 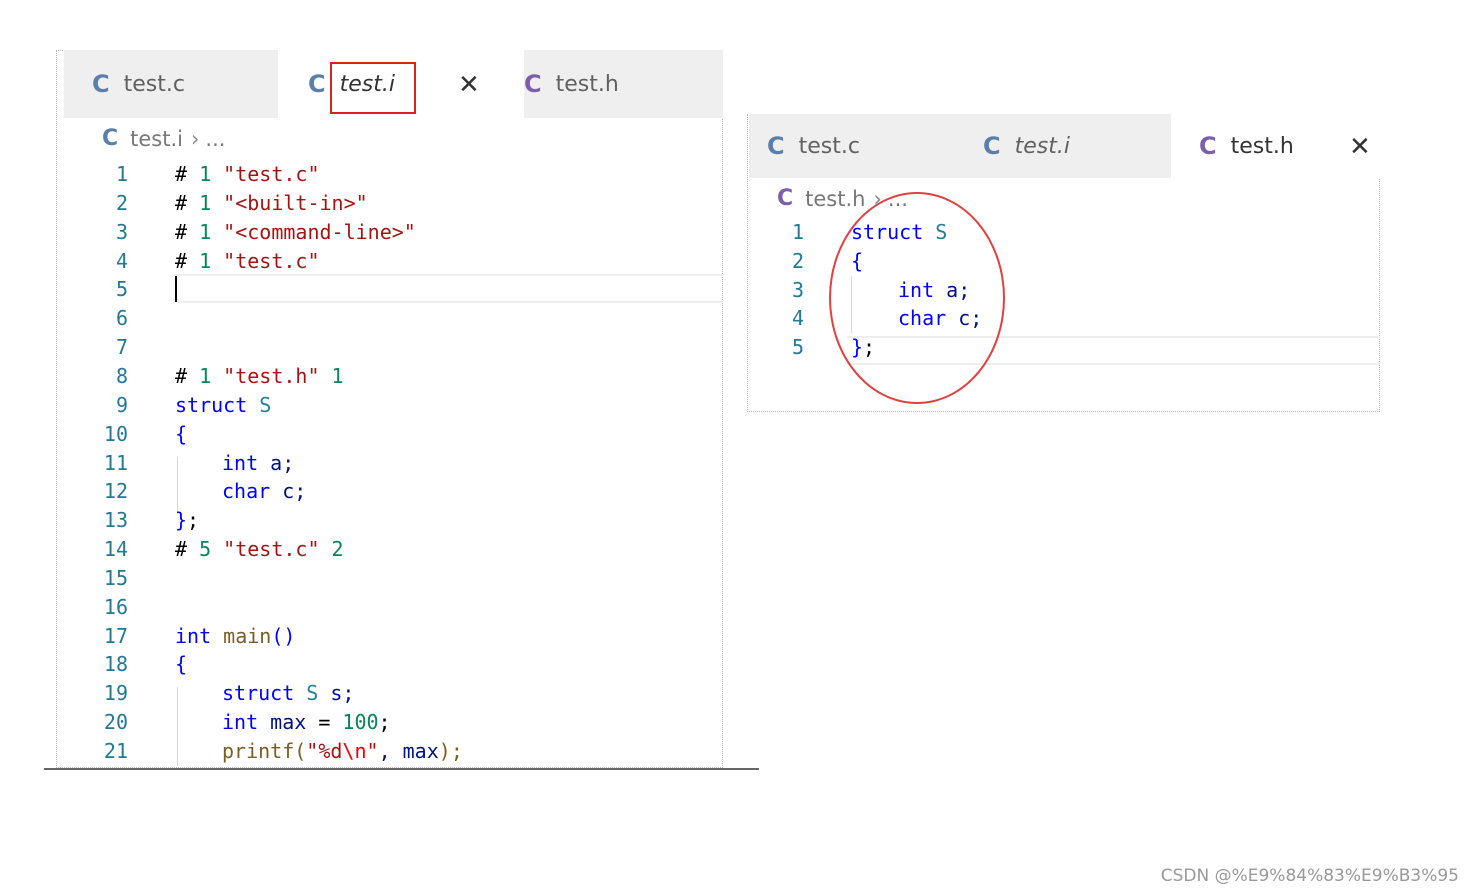 What do you see at coordinates (283, 635) in the screenshot?
I see `code-token: ()` at bounding box center [283, 635].